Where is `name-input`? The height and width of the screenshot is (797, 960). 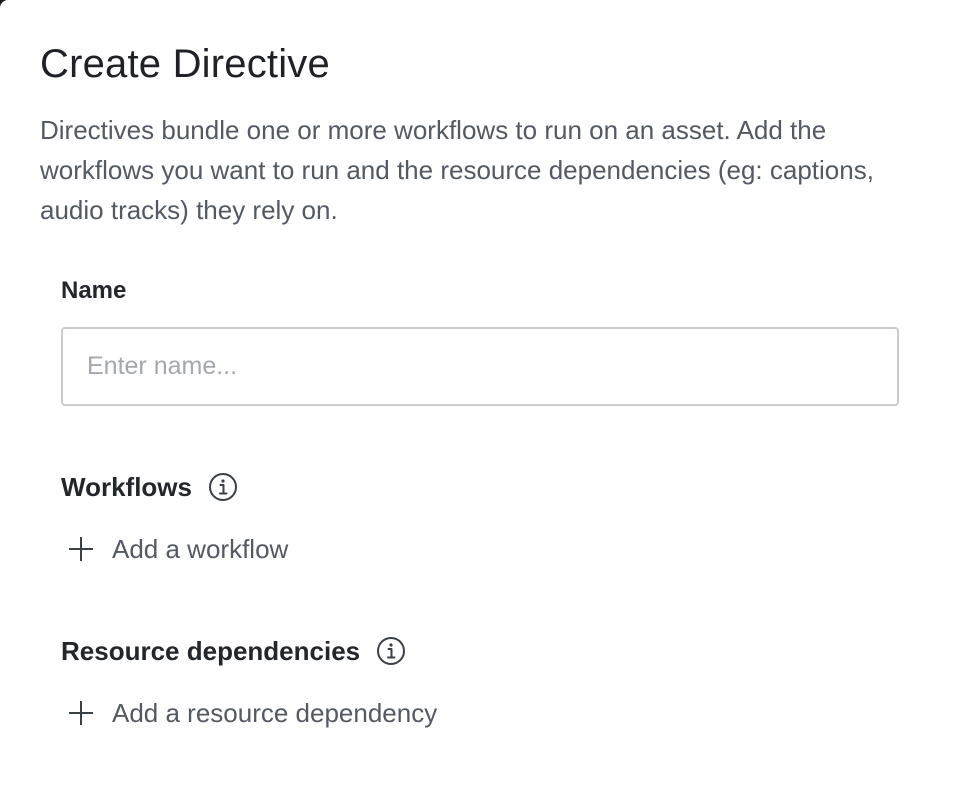 name-input is located at coordinates (480, 366).